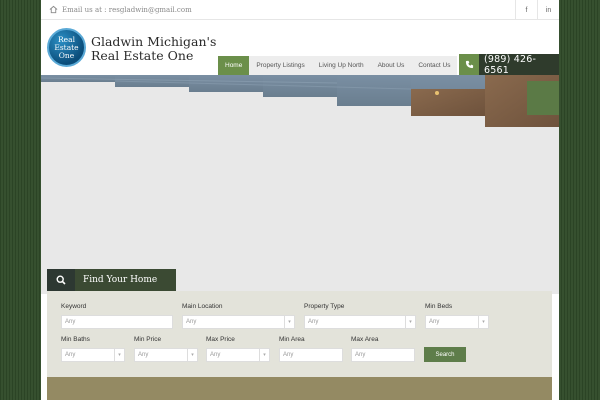 This screenshot has height=400, width=600. What do you see at coordinates (66, 47) in the screenshot?
I see `logo: Real Estate One` at bounding box center [66, 47].